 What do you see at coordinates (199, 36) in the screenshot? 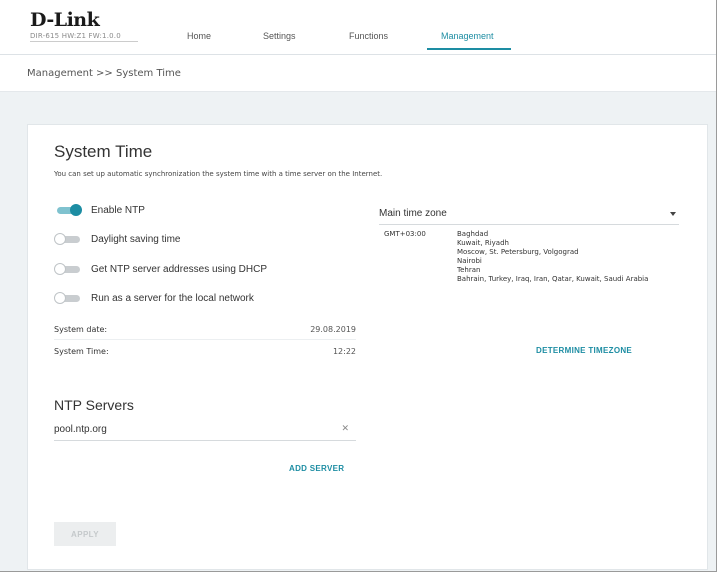
I see `nav-home: Home` at bounding box center [199, 36].